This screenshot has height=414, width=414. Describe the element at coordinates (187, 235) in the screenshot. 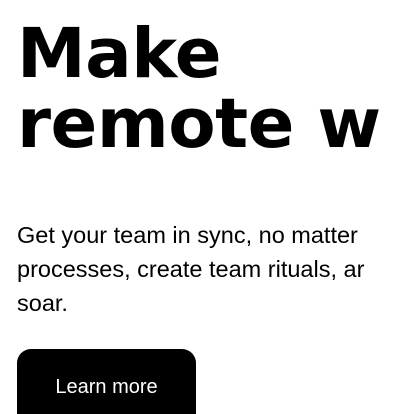

I see `hero-description-line-1: Get your team in sync, no matter` at that location.